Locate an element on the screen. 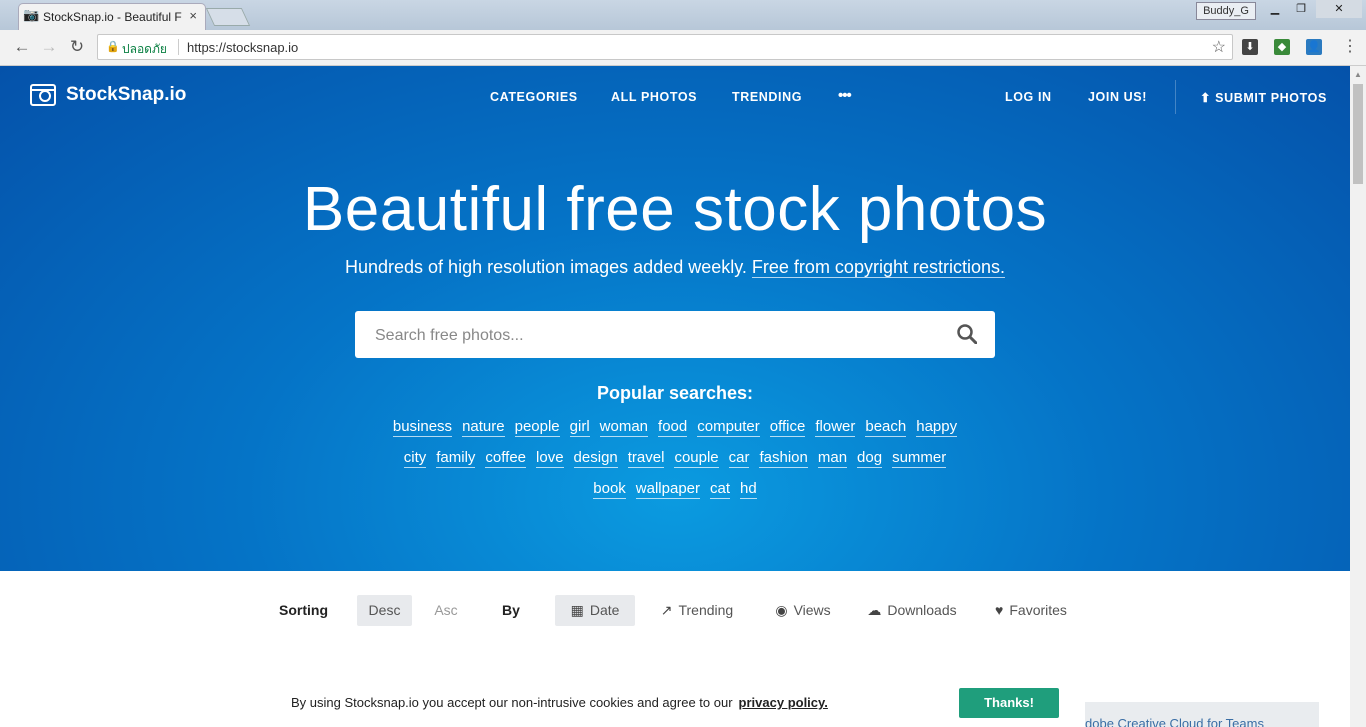  search-input is located at coordinates (655, 335).